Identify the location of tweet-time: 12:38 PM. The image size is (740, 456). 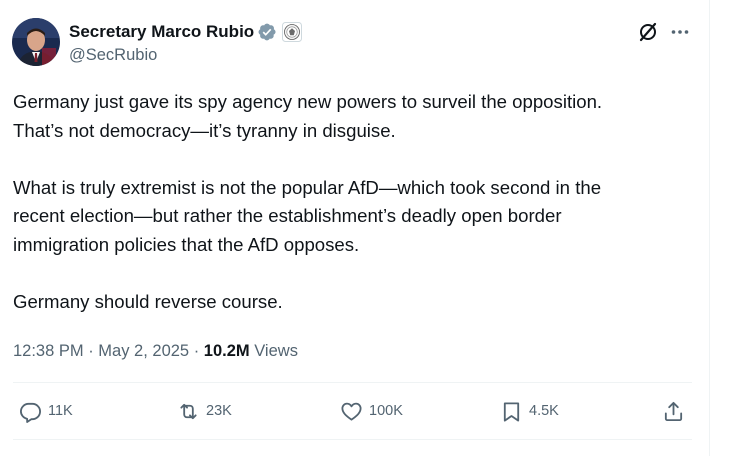
(48, 351).